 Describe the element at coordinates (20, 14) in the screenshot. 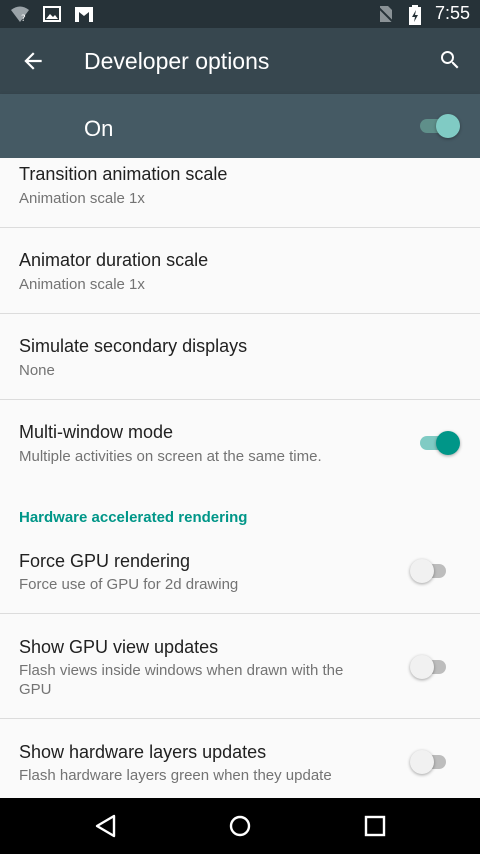

I see `wifi-question-icon: ?` at that location.